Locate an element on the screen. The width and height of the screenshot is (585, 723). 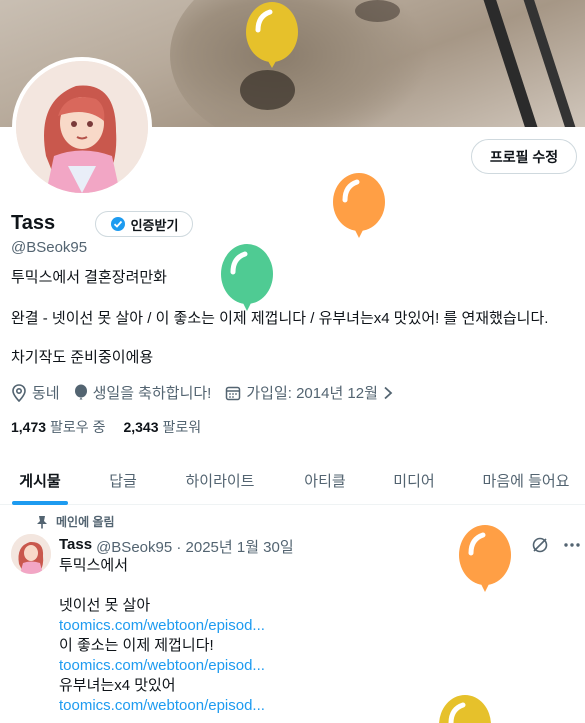
tweet-avatar is located at coordinates (31, 554).